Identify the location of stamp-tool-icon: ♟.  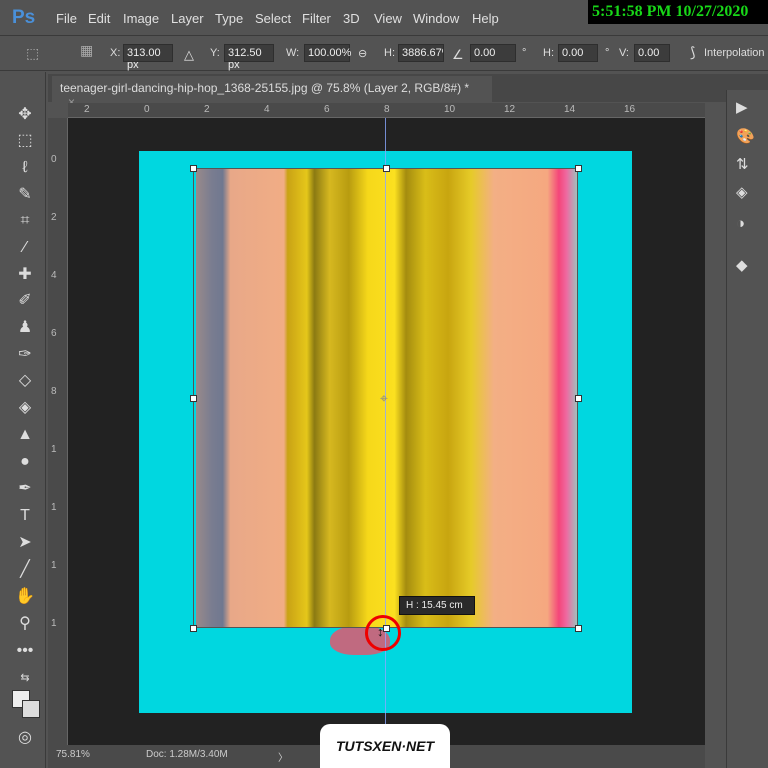
(25, 328).